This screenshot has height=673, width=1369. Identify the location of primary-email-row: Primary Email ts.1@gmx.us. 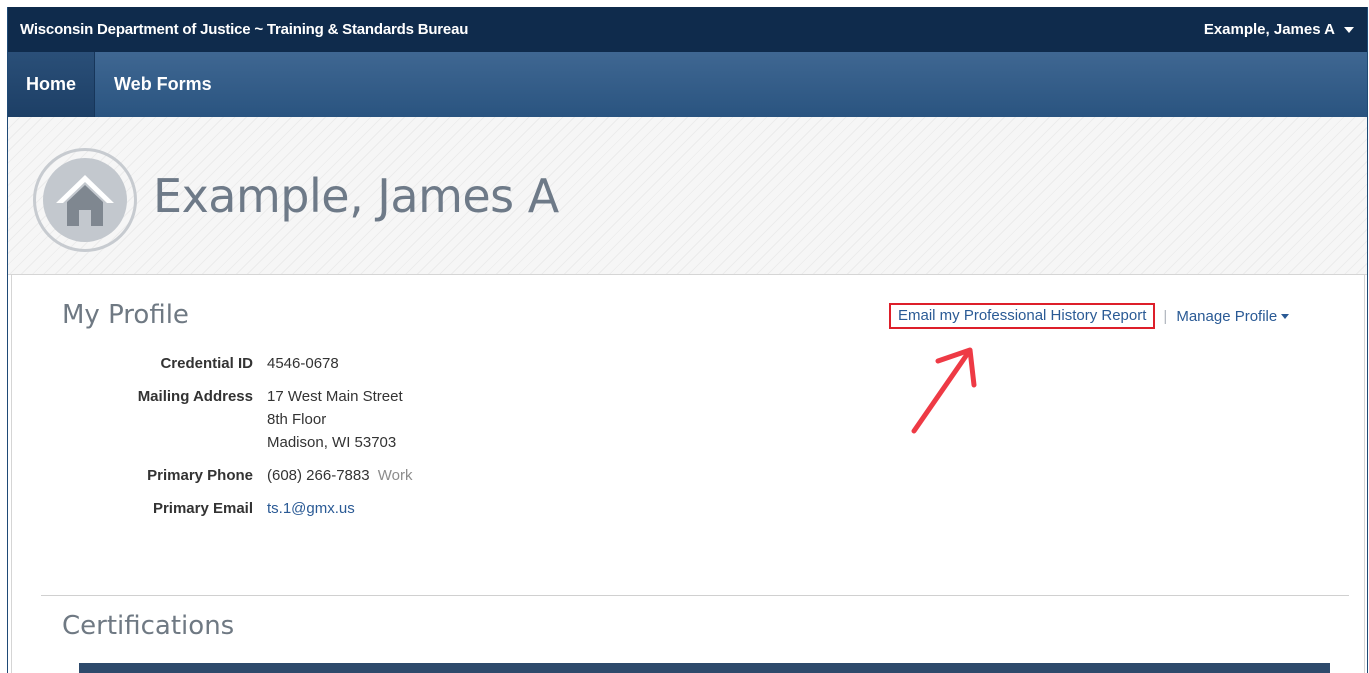
(242, 508).